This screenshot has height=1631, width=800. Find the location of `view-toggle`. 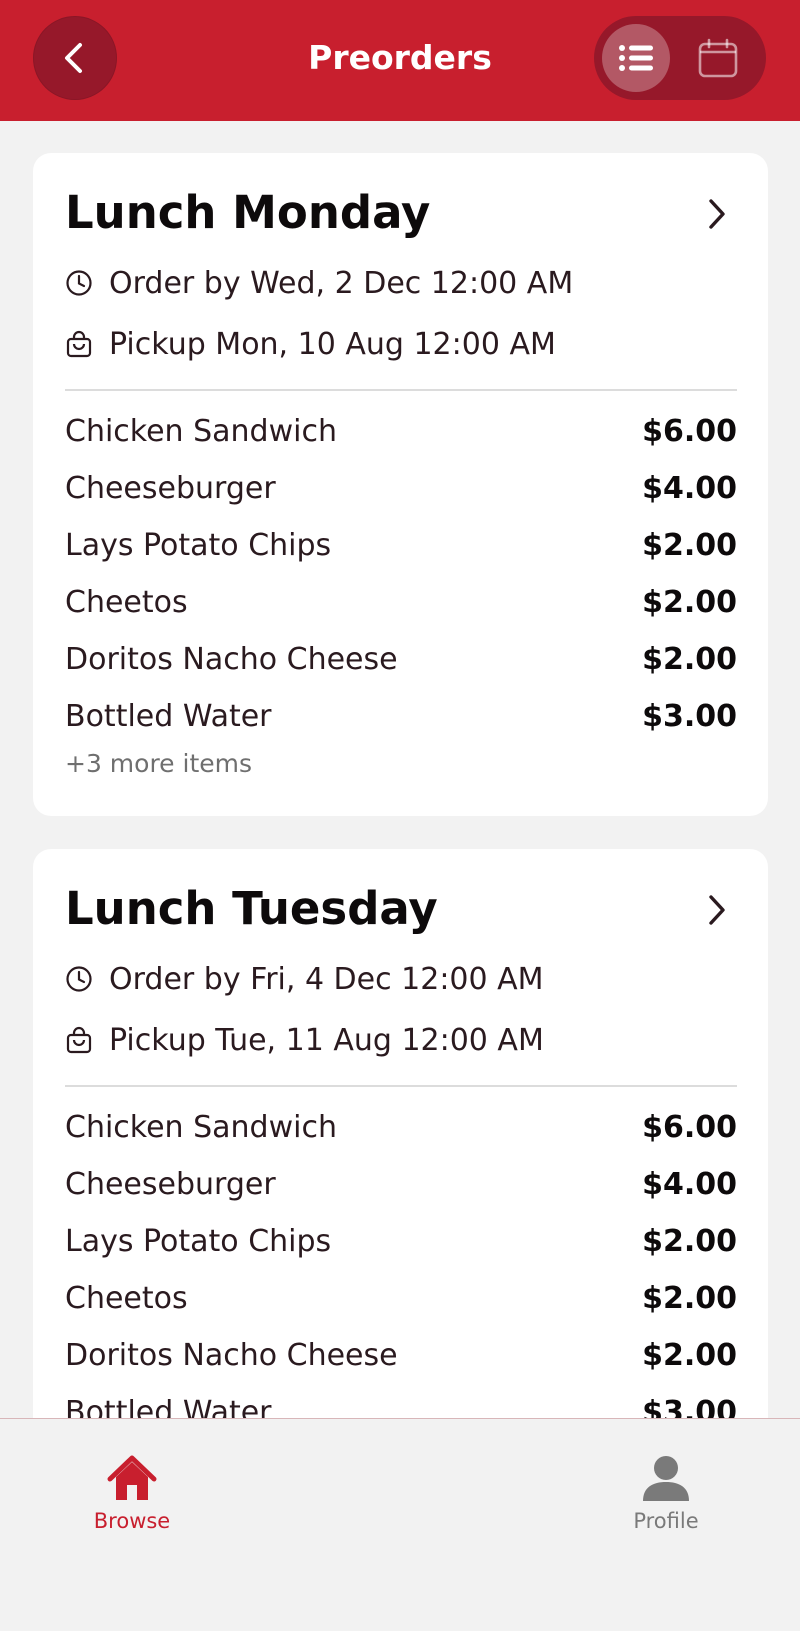

view-toggle is located at coordinates (680, 58).